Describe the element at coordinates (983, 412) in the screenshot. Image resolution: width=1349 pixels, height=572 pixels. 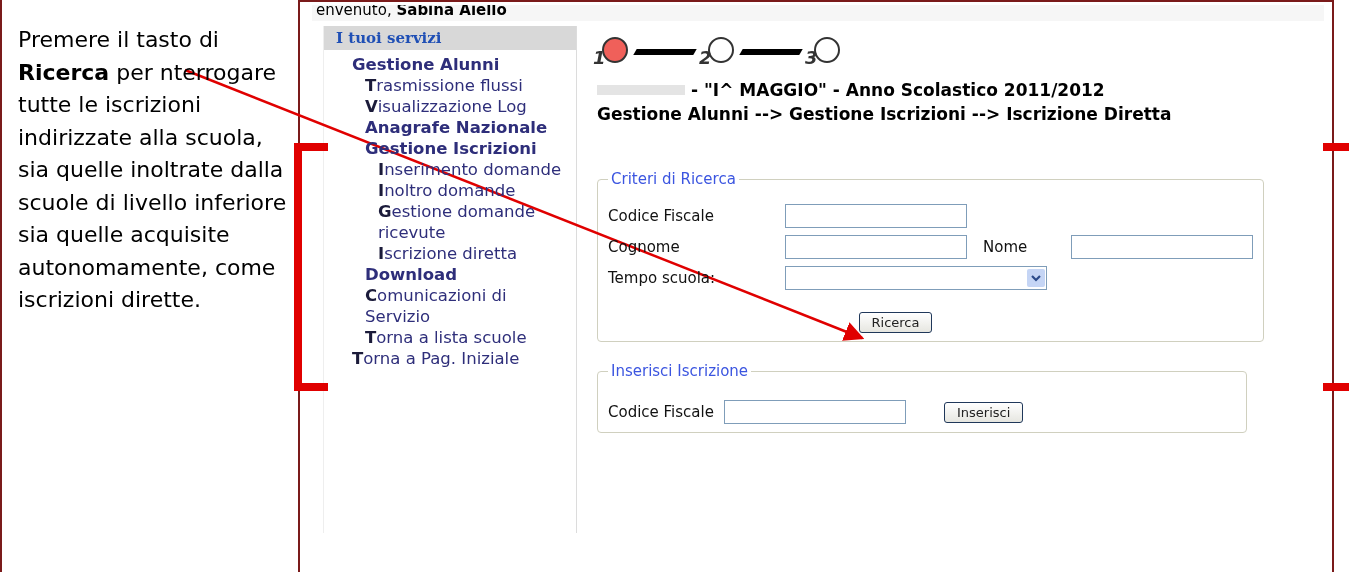
I see `insert-button: Inserisci` at that location.